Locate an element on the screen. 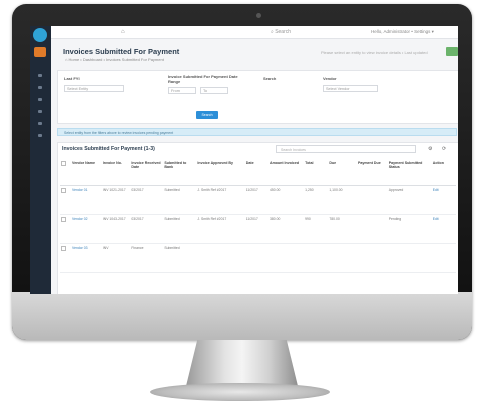 The height and width of the screenshot is (412, 481). select-all-checkbox is located at coordinates (63, 163).